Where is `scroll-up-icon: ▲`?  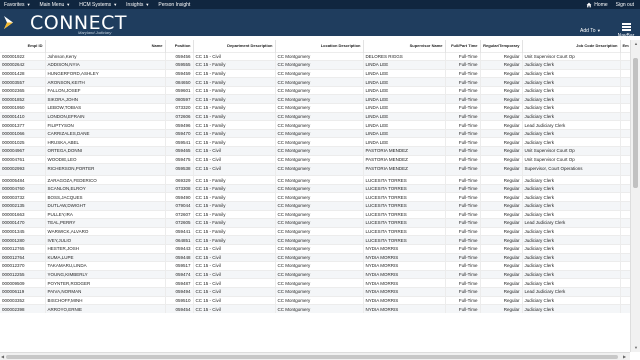
scroll-up-icon: ▲ is located at coordinates (636, 43).